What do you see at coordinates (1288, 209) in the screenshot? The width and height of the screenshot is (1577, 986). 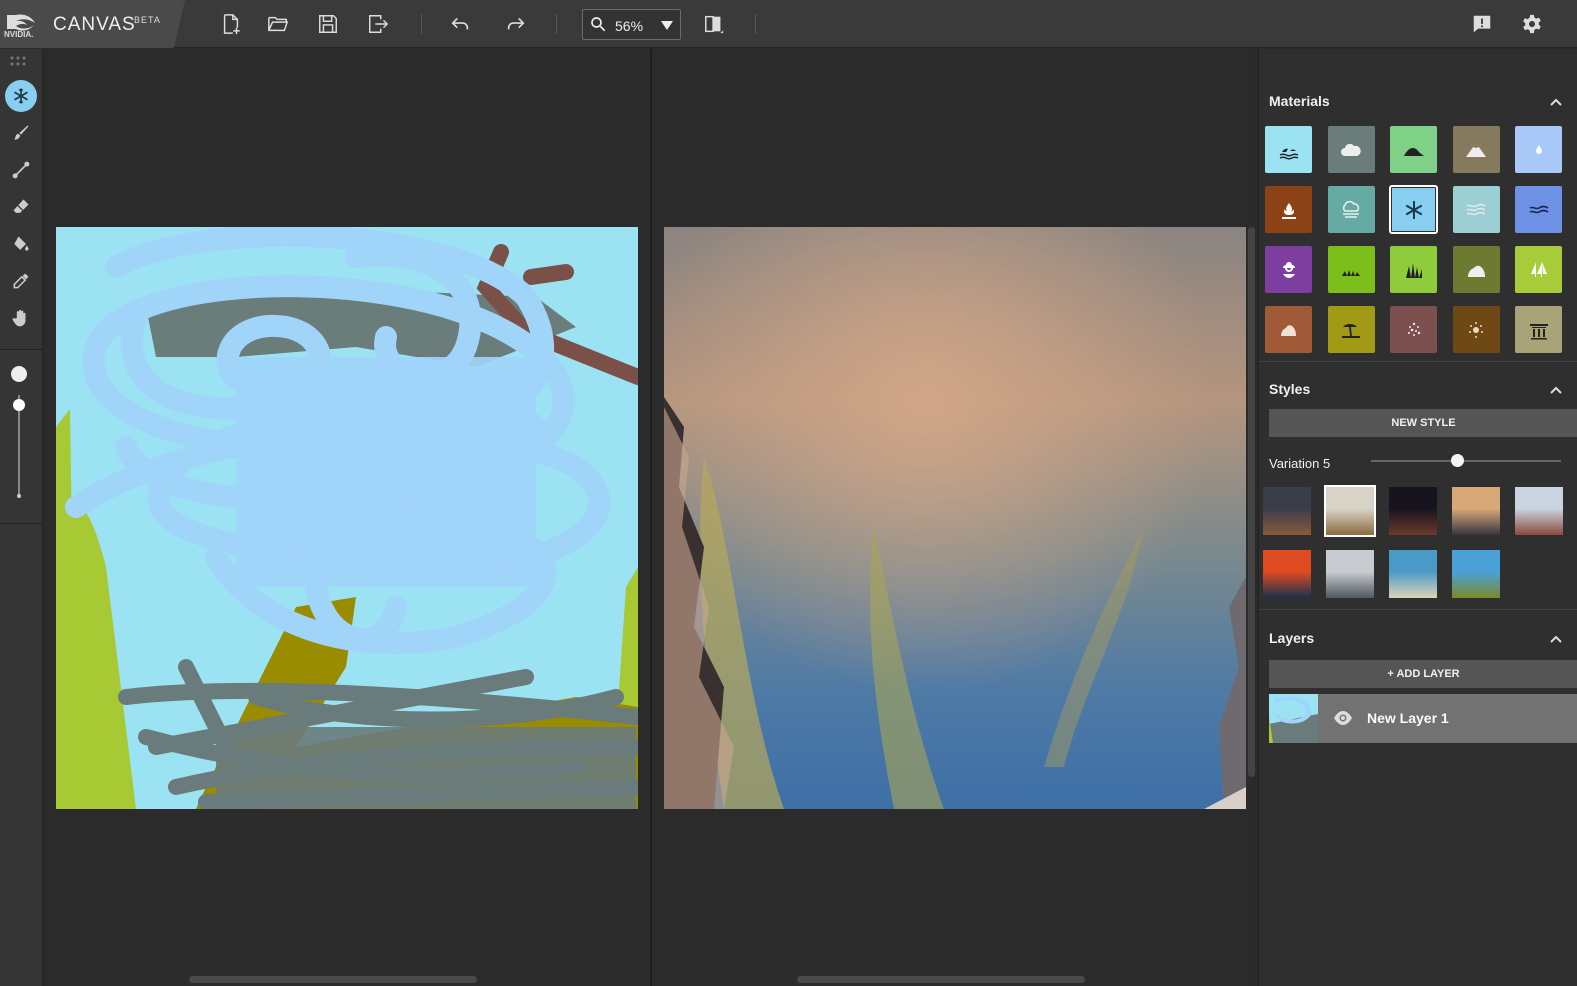 I see `material-fire` at bounding box center [1288, 209].